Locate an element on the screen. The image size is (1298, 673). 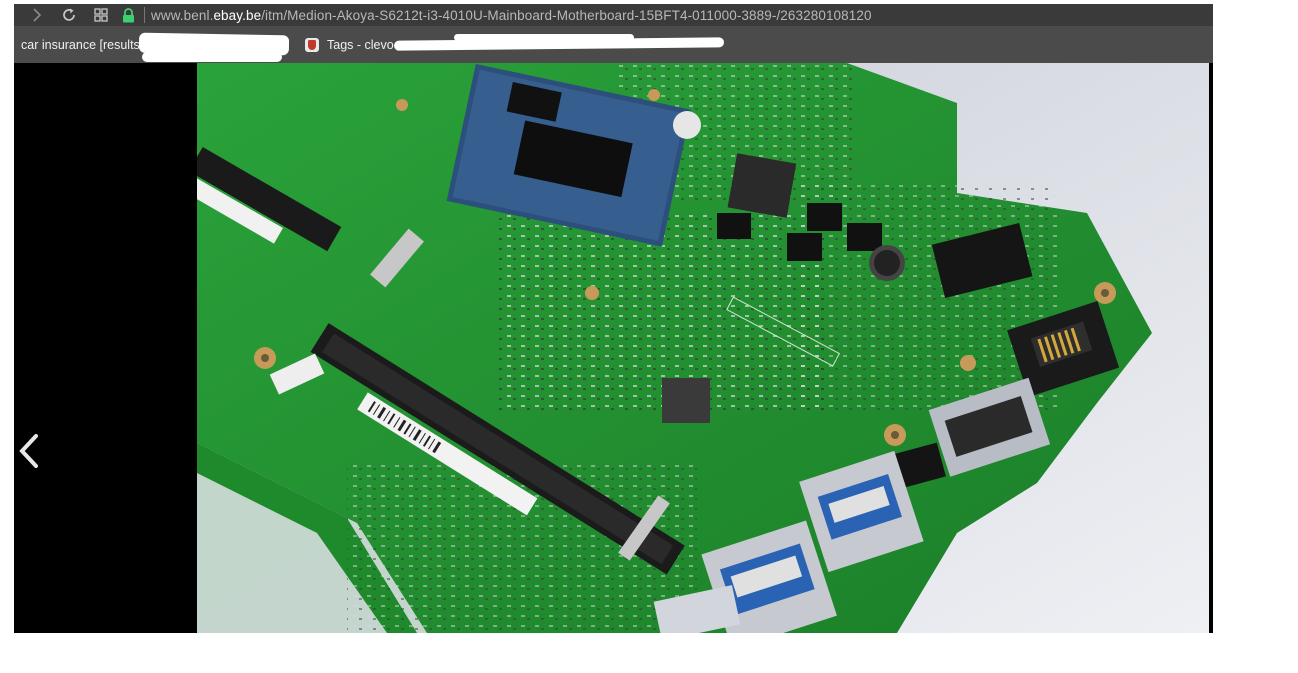
reload-icon is located at coordinates (69, 14).